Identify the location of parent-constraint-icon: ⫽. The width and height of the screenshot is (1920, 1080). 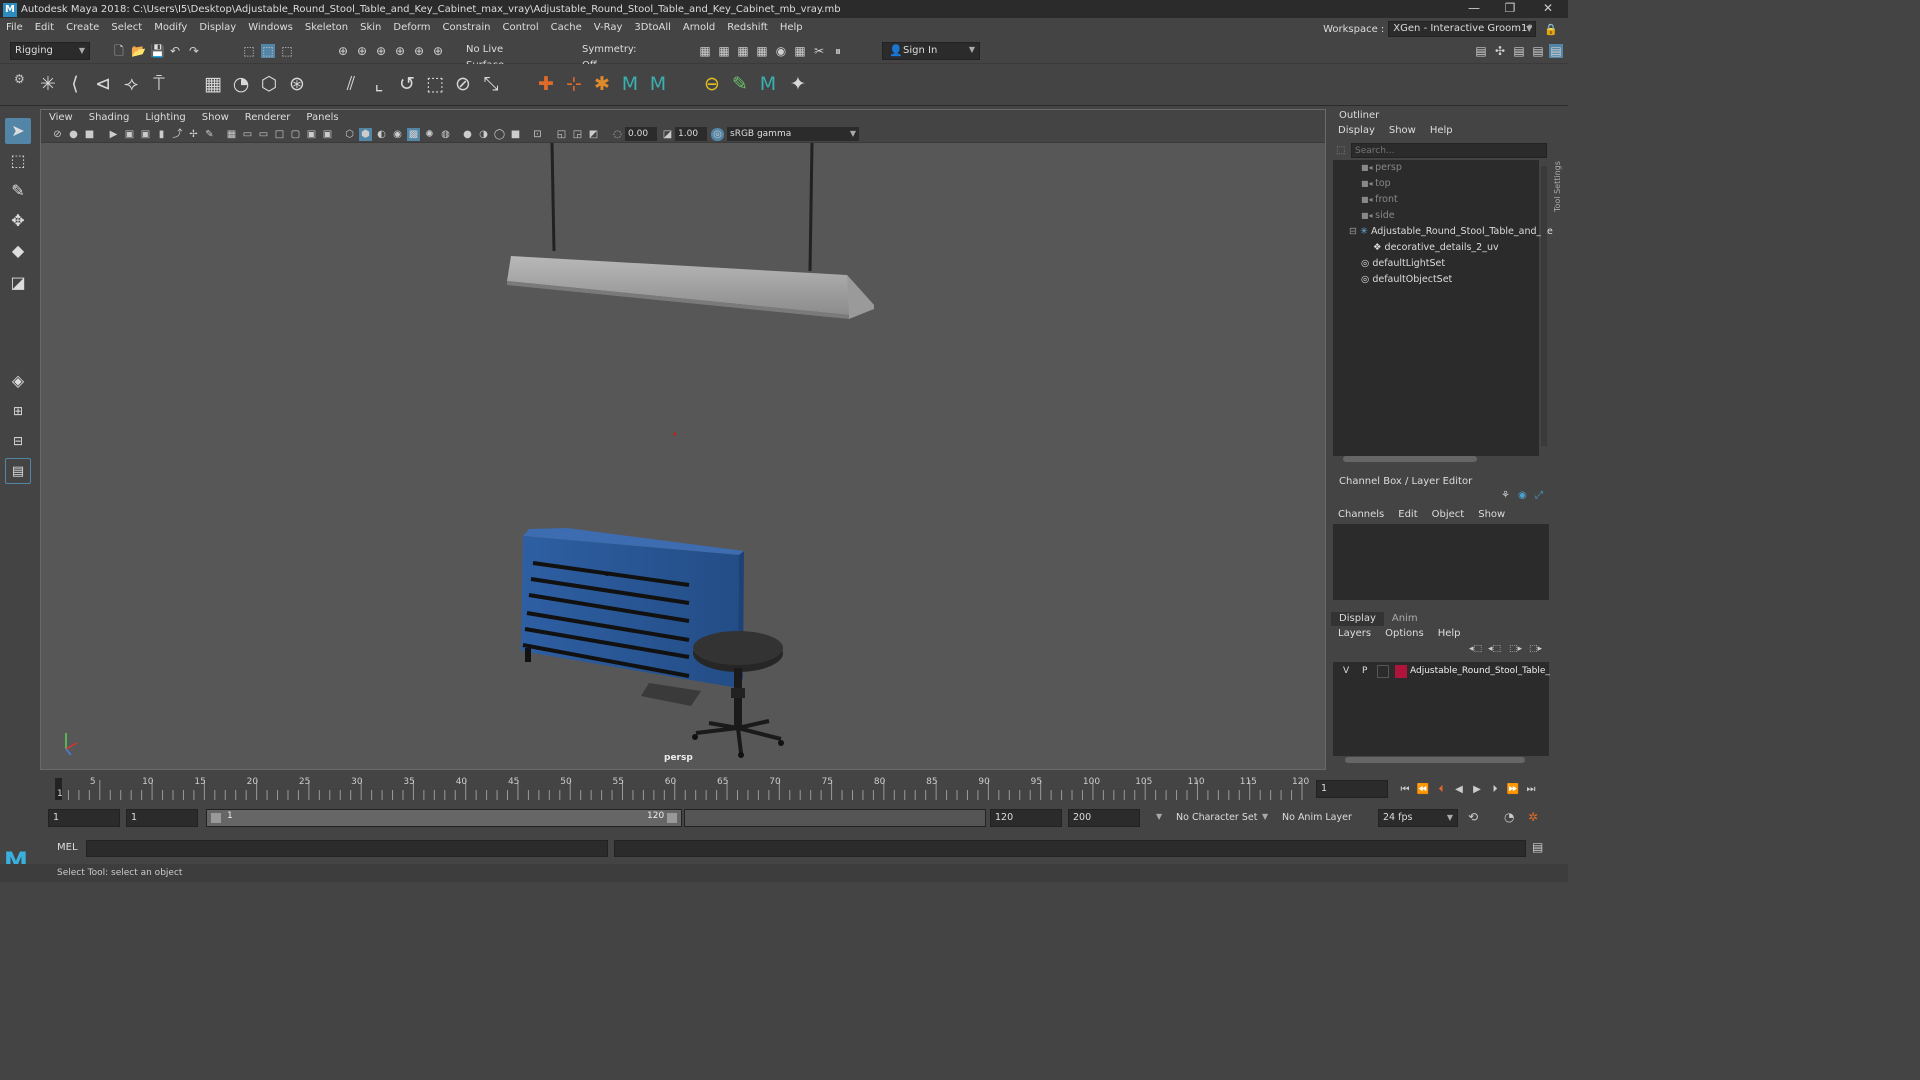
(351, 84).